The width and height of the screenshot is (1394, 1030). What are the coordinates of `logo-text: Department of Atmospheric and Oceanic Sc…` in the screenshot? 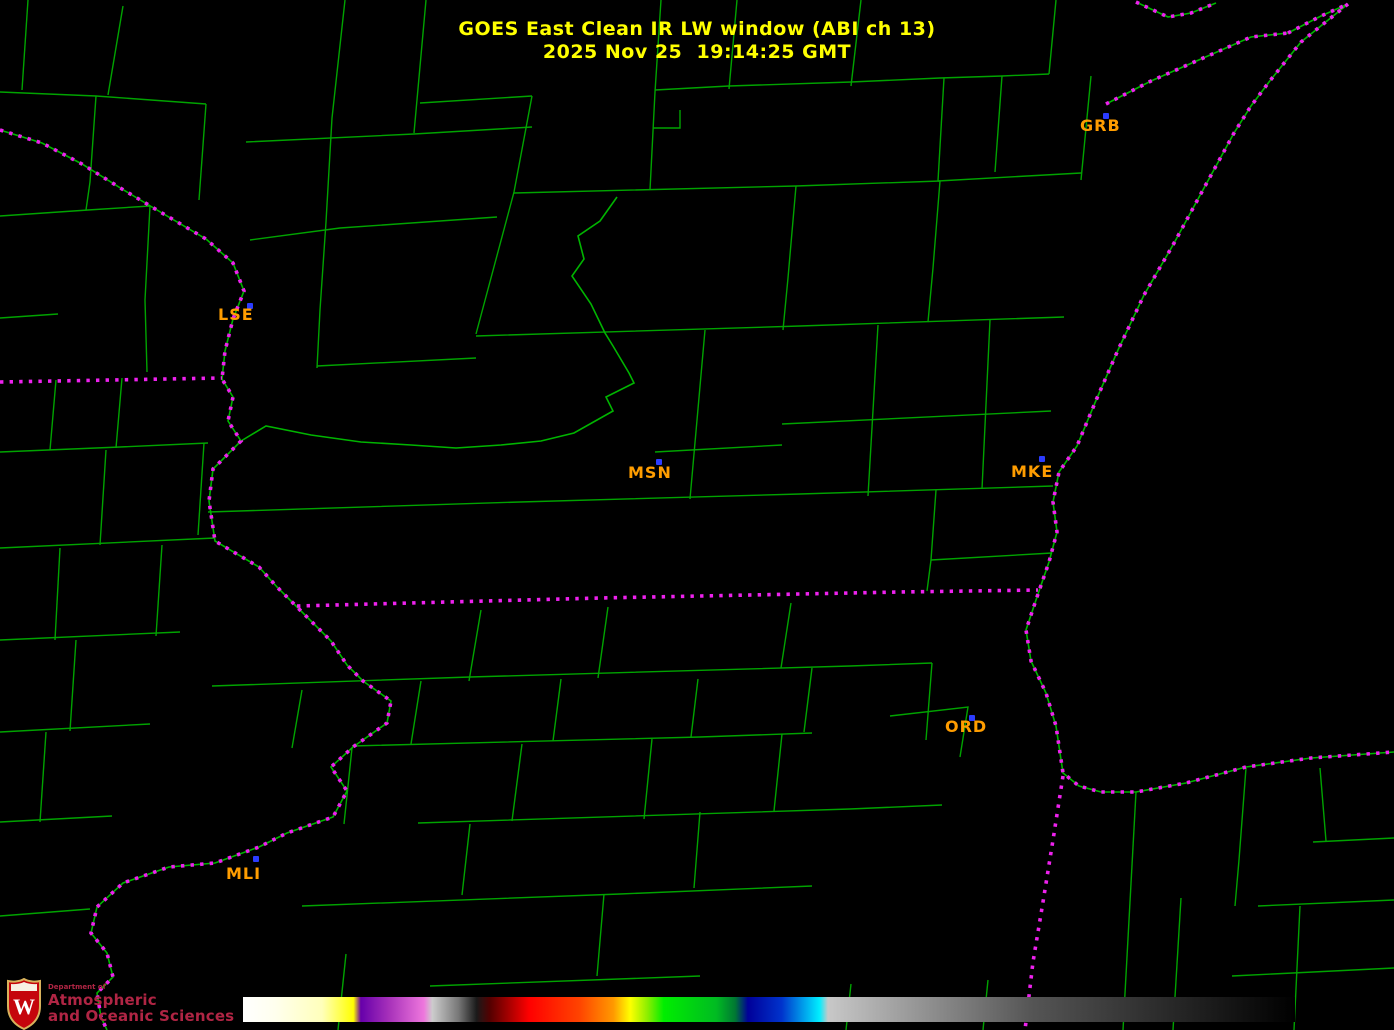 It's located at (141, 1004).